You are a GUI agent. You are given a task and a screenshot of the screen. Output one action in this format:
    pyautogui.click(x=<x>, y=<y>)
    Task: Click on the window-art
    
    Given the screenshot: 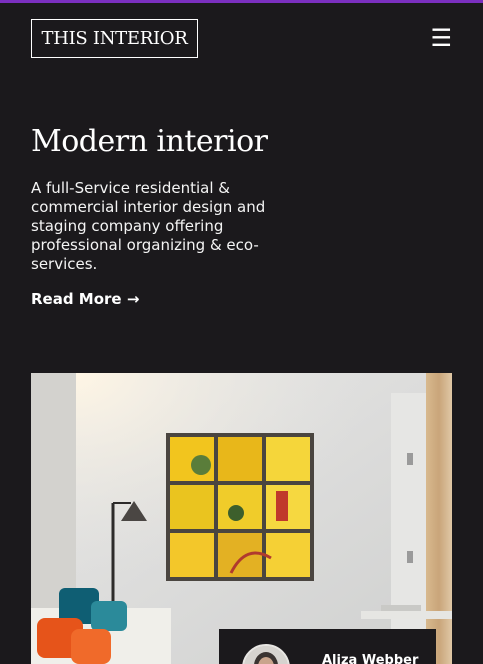 What is the action you would take?
    pyautogui.click(x=240, y=507)
    